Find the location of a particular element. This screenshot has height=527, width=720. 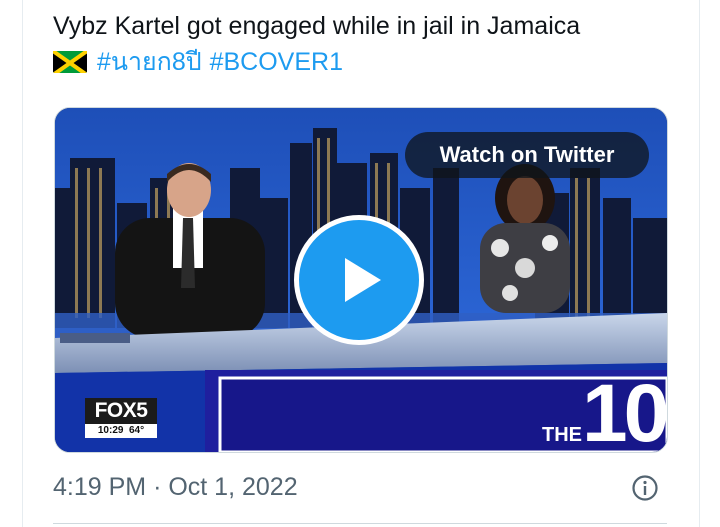

show-logo: THE10 is located at coordinates (604, 413).